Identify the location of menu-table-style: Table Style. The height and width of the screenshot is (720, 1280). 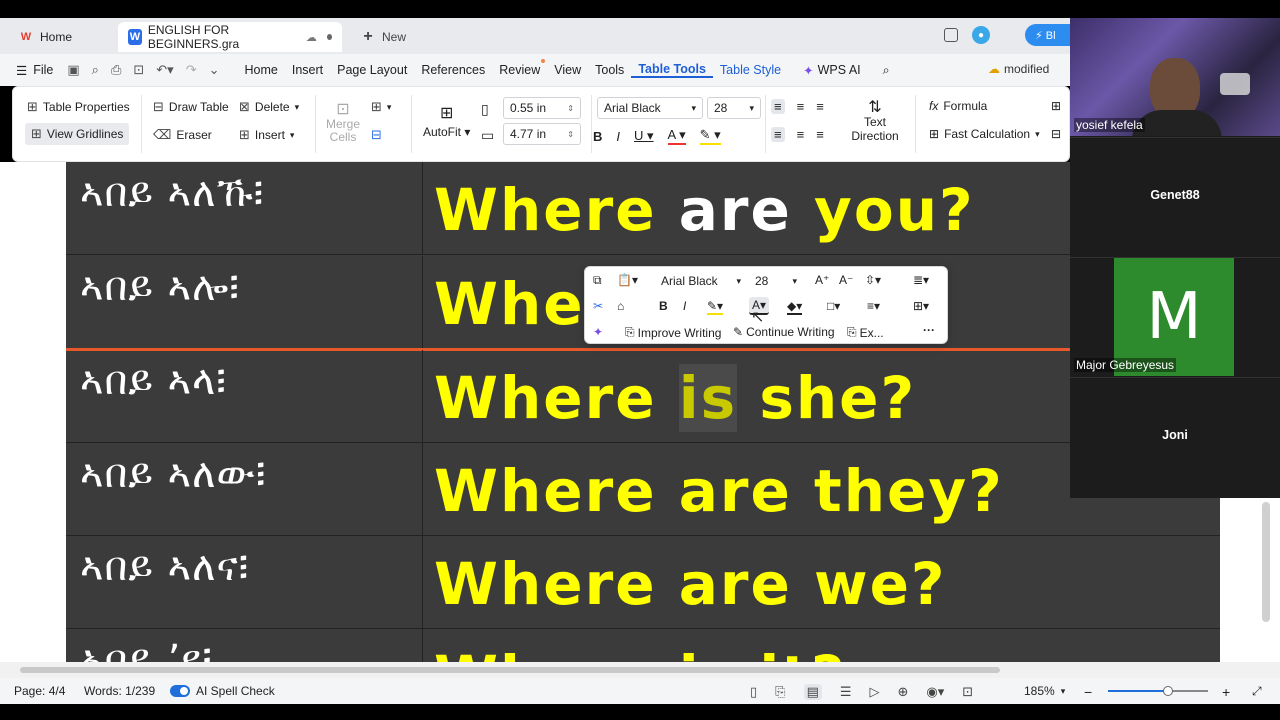
(750, 70).